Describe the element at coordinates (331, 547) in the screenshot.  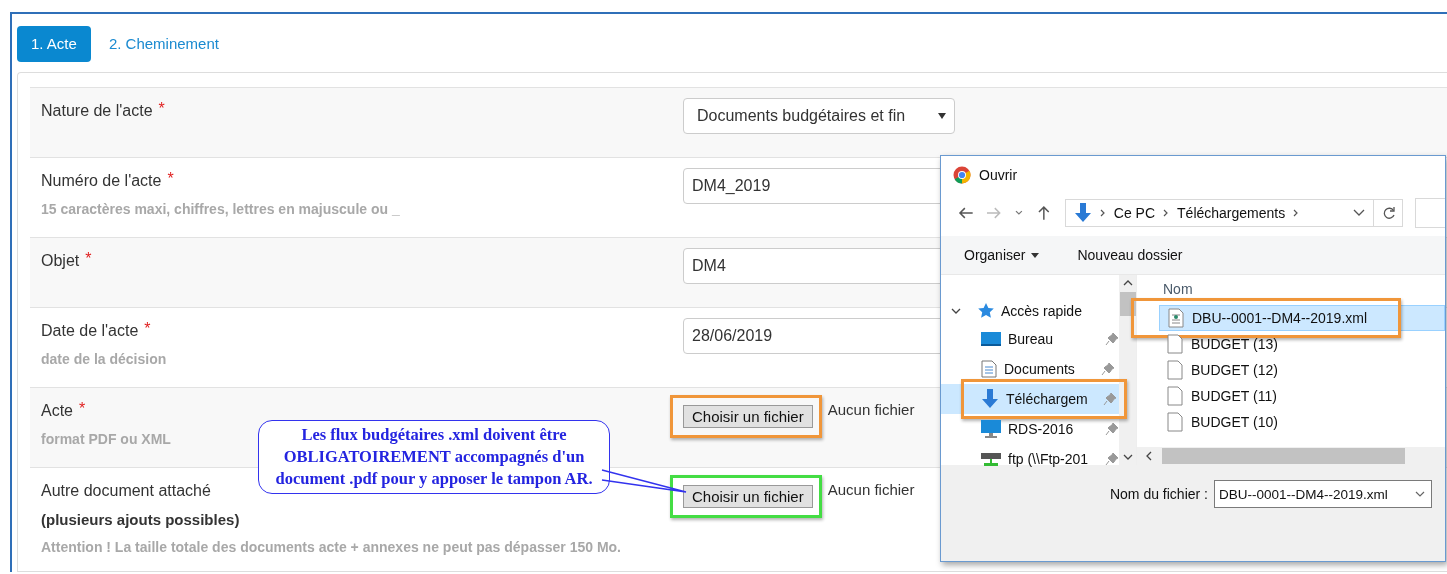
I see `field-hint: Attention ! La taille totale des documents acte + annexes ne peut pas dépasser 150 Mo.` at that location.